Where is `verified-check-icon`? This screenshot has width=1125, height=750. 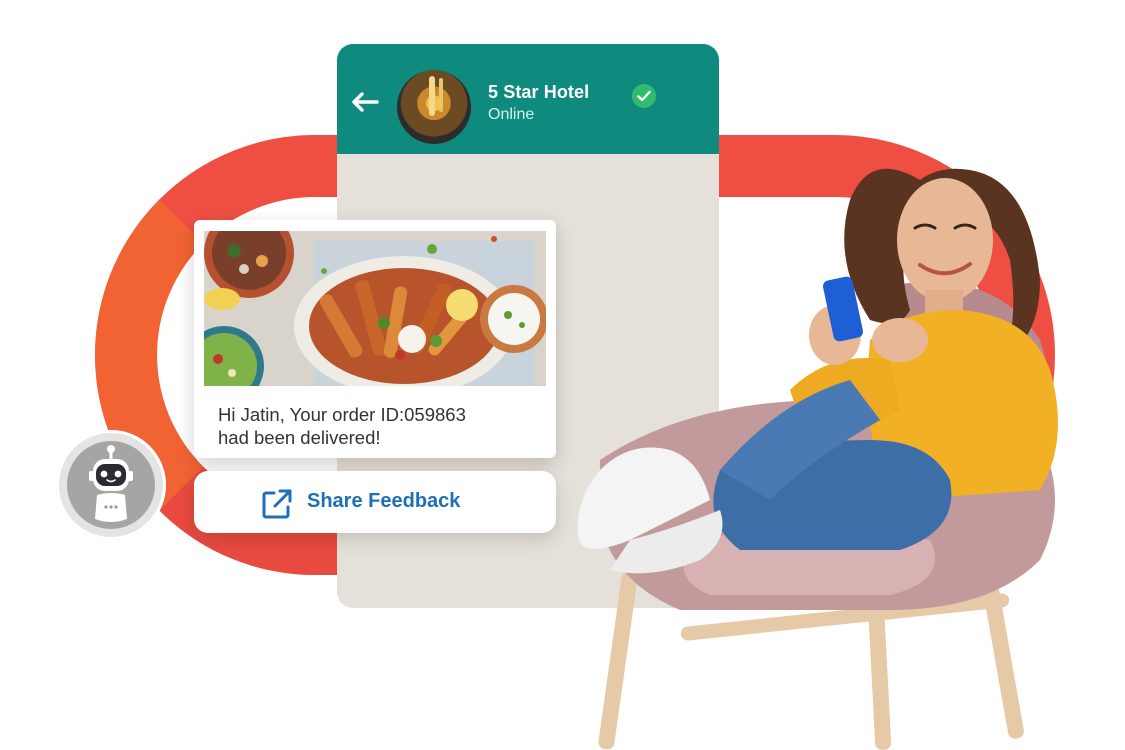 verified-check-icon is located at coordinates (644, 96).